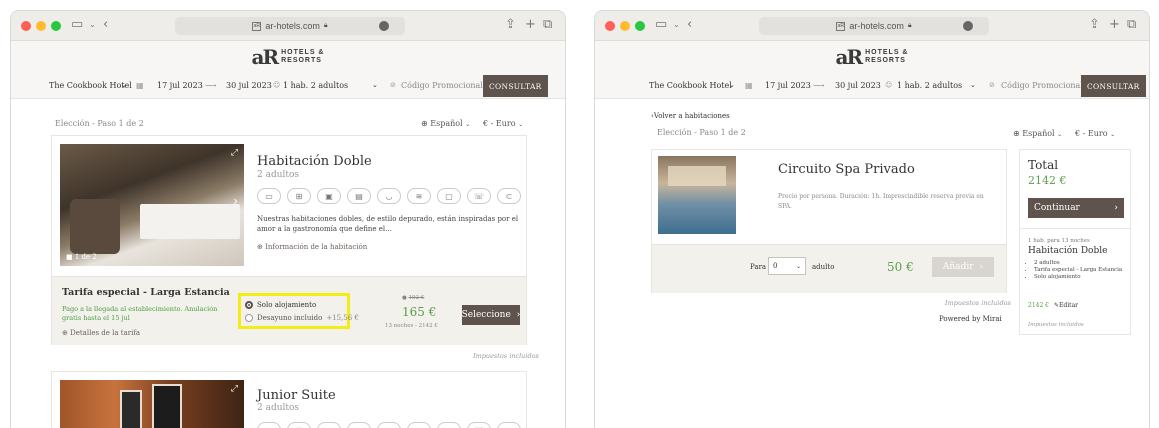  Describe the element at coordinates (690, 116) in the screenshot. I see `back-to-rooms-link: ‹Volver a habitaciones` at that location.